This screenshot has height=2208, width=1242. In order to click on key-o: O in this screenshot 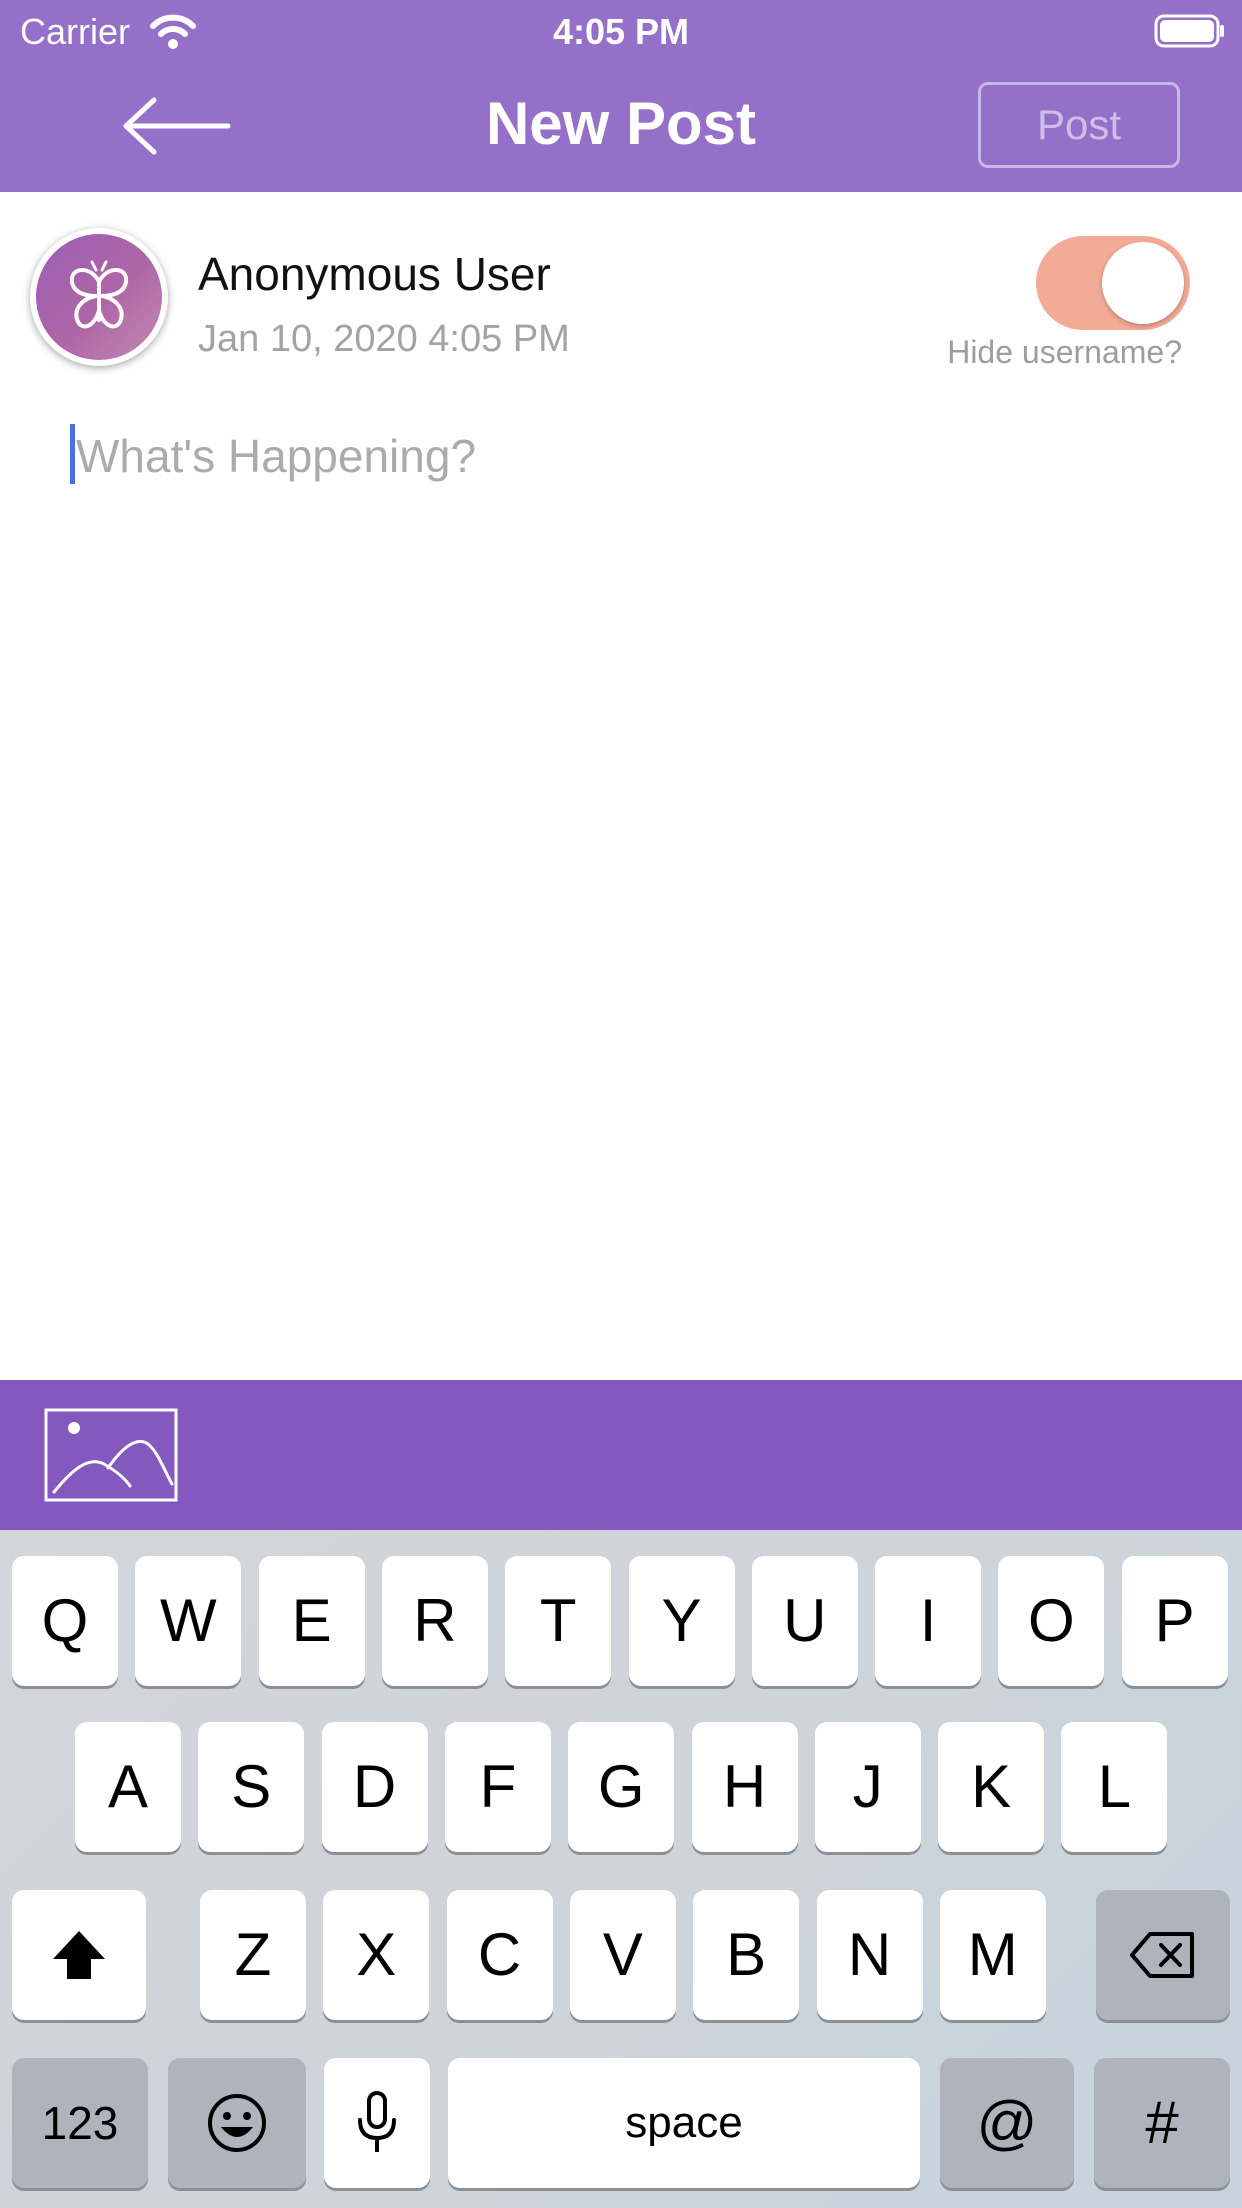, I will do `click(1051, 1621)`.